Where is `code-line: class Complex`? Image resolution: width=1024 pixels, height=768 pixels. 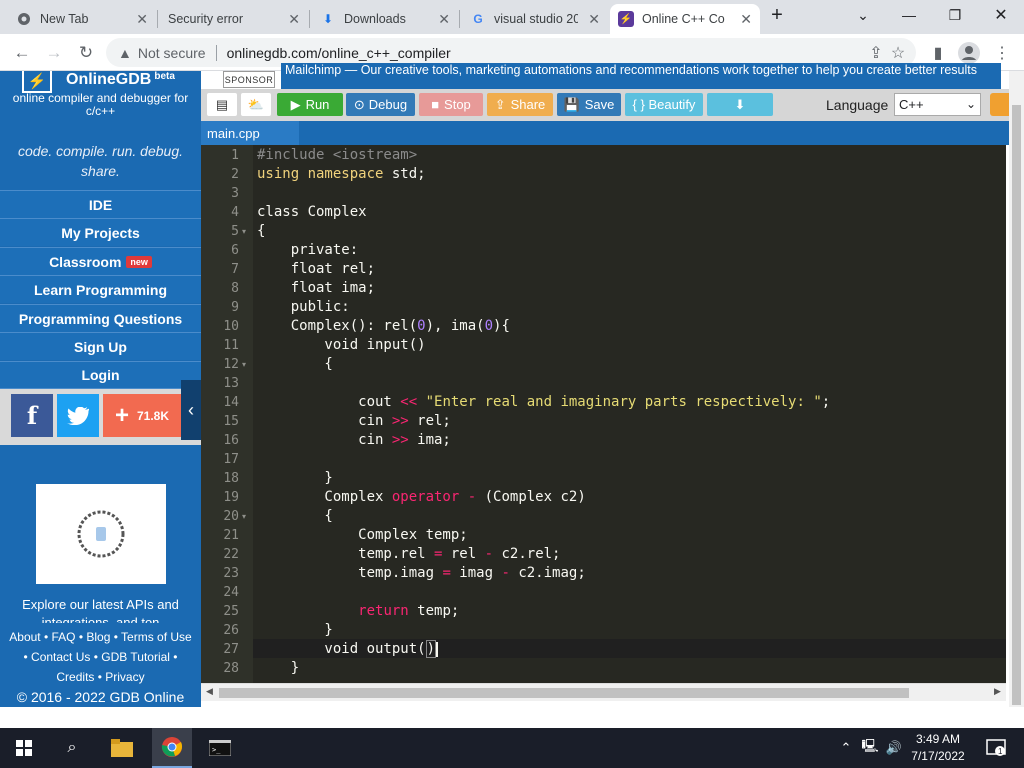
code-line: class Complex is located at coordinates (312, 212).